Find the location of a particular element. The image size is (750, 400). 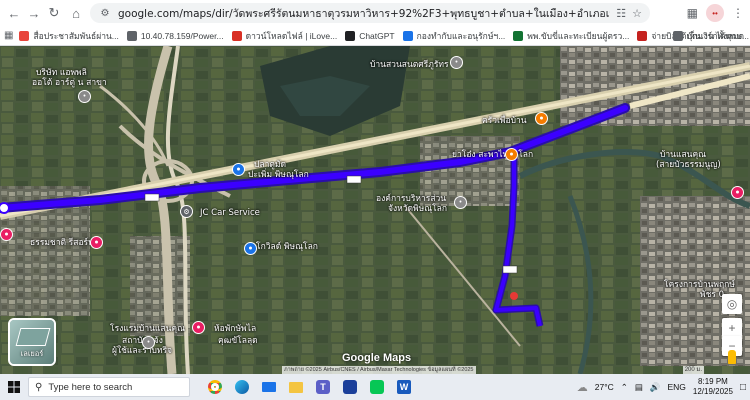

site-info-icon: ⚙ is located at coordinates (105, 13).